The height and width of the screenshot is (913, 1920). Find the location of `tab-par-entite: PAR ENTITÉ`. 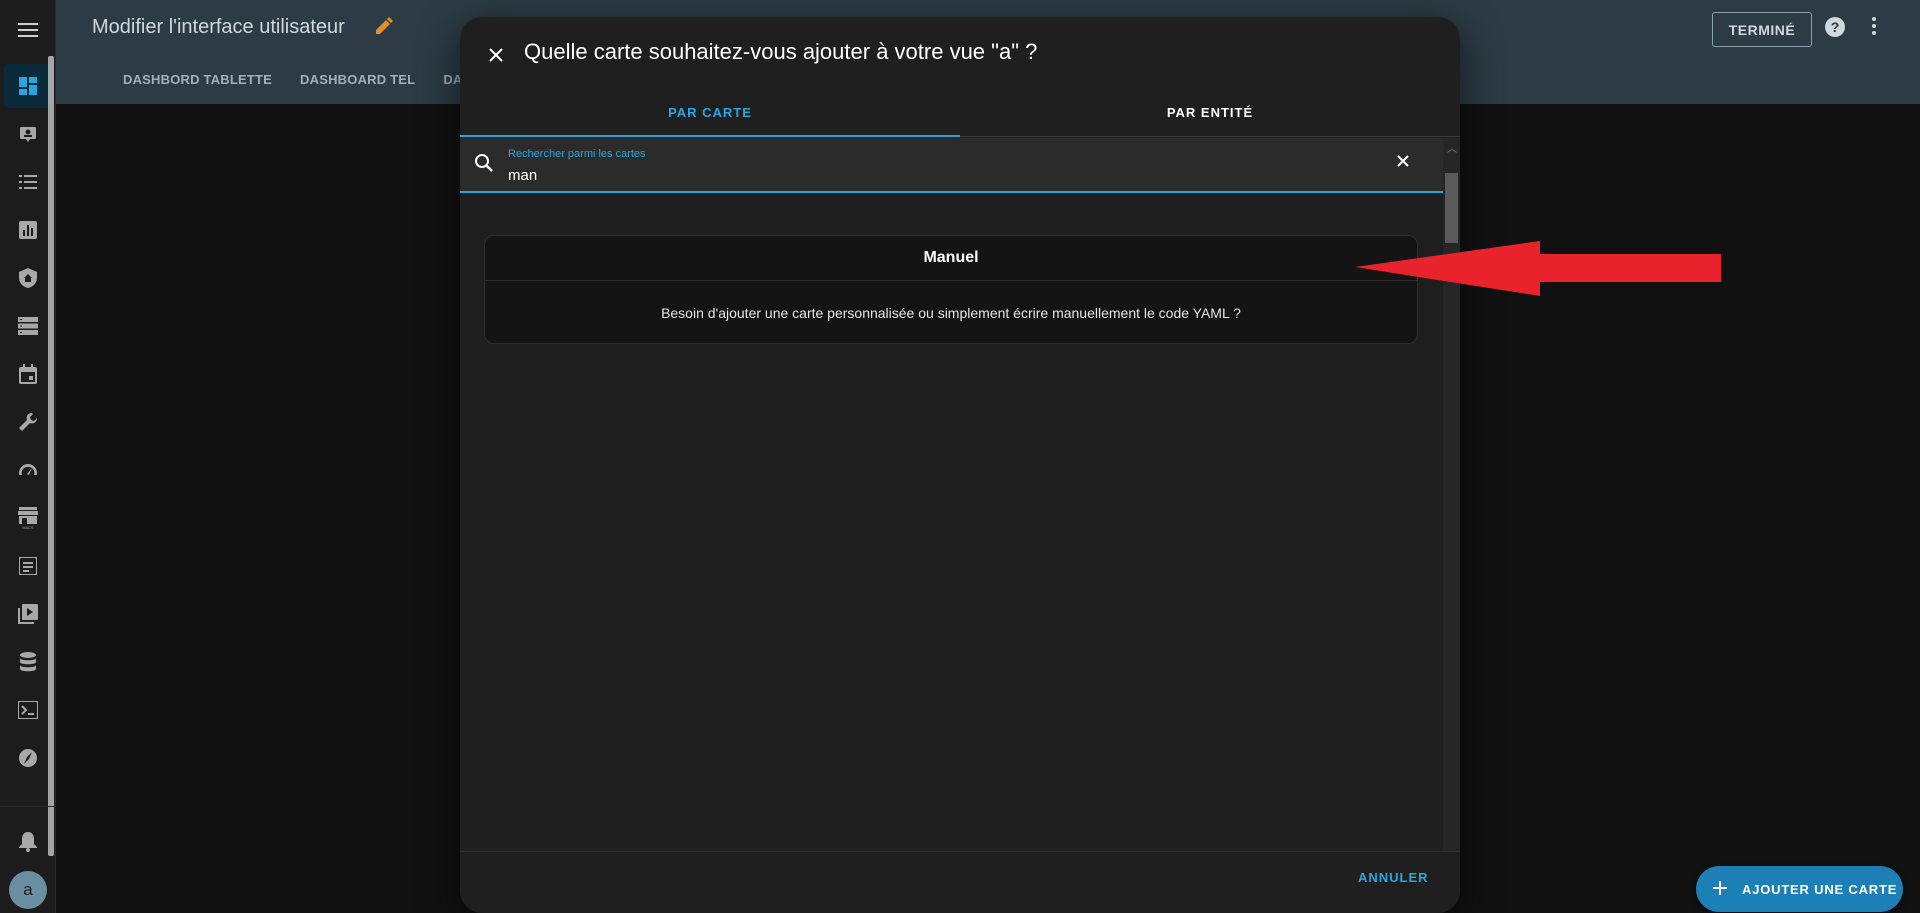

tab-par-entite: PAR ENTITÉ is located at coordinates (1210, 112).